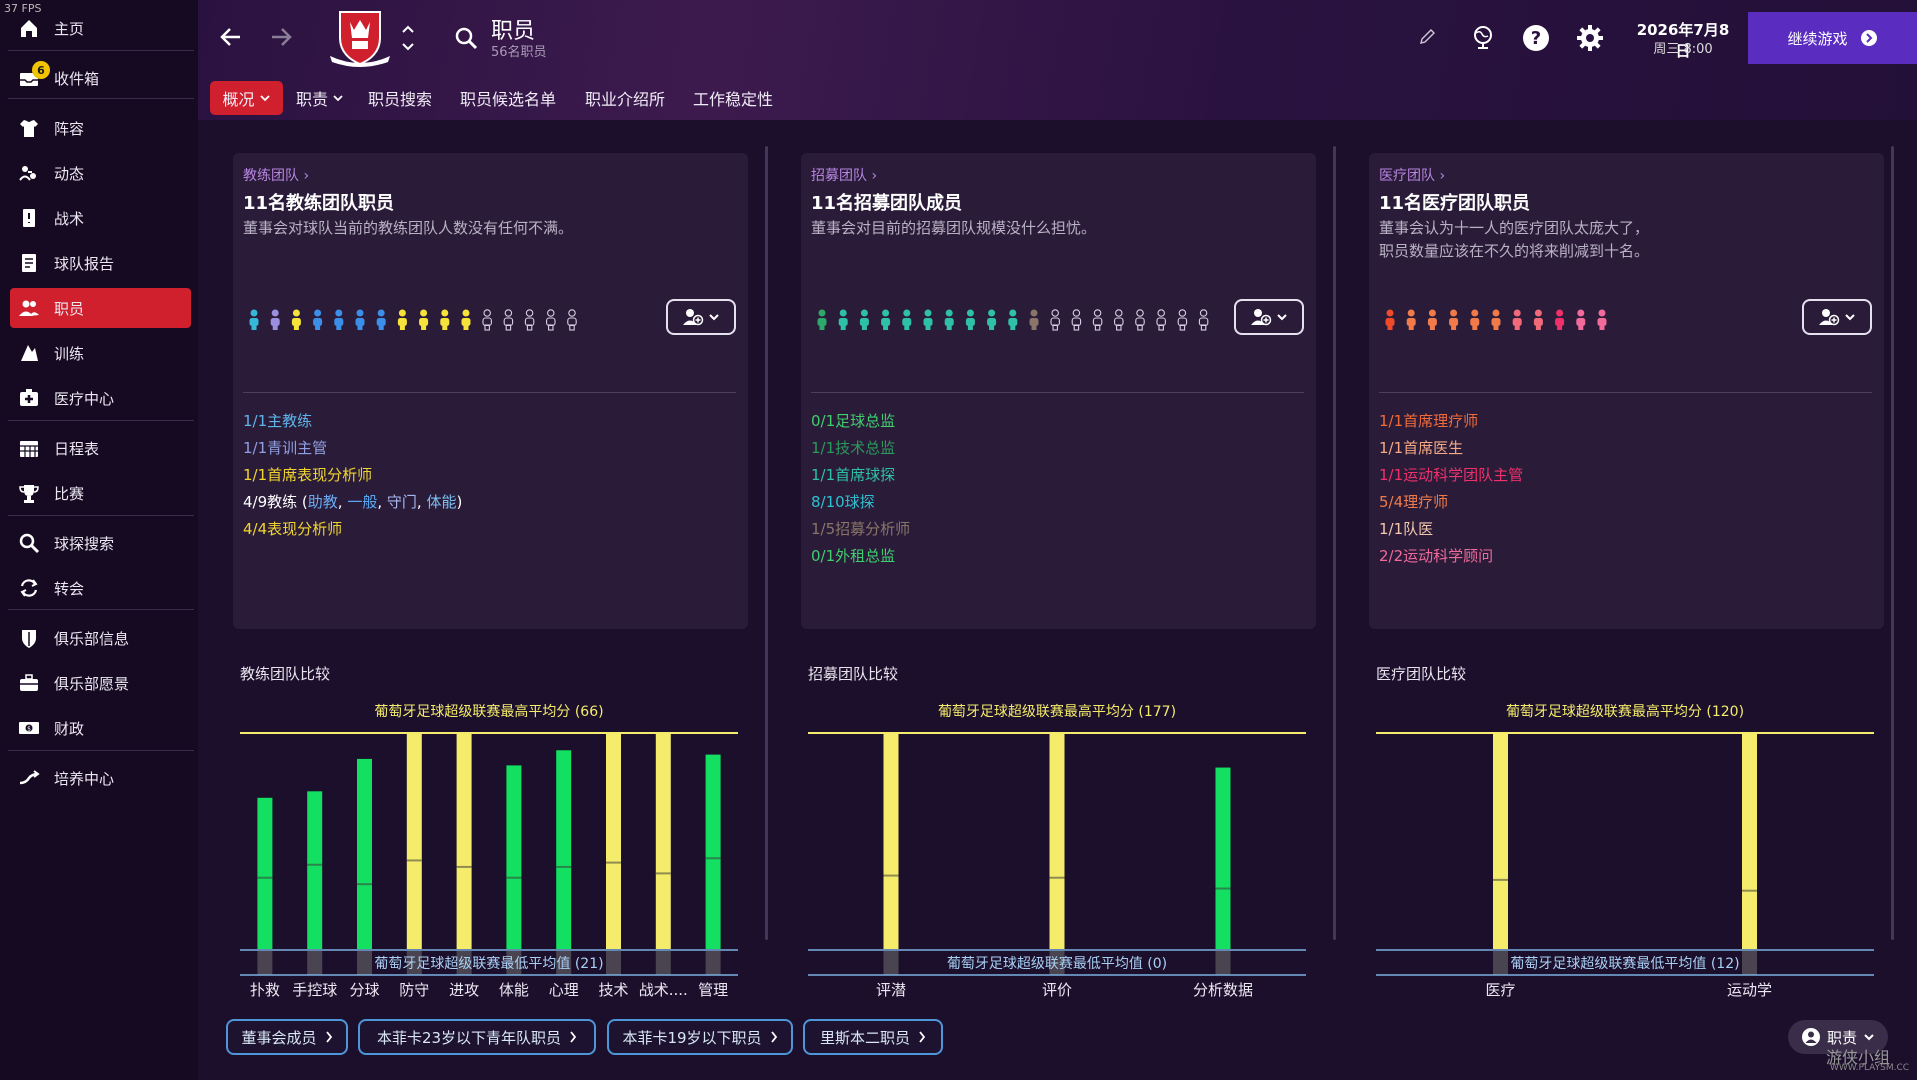 Image resolution: width=1917 pixels, height=1080 pixels. I want to click on sidebar-item-transfer: 转会, so click(100, 588).